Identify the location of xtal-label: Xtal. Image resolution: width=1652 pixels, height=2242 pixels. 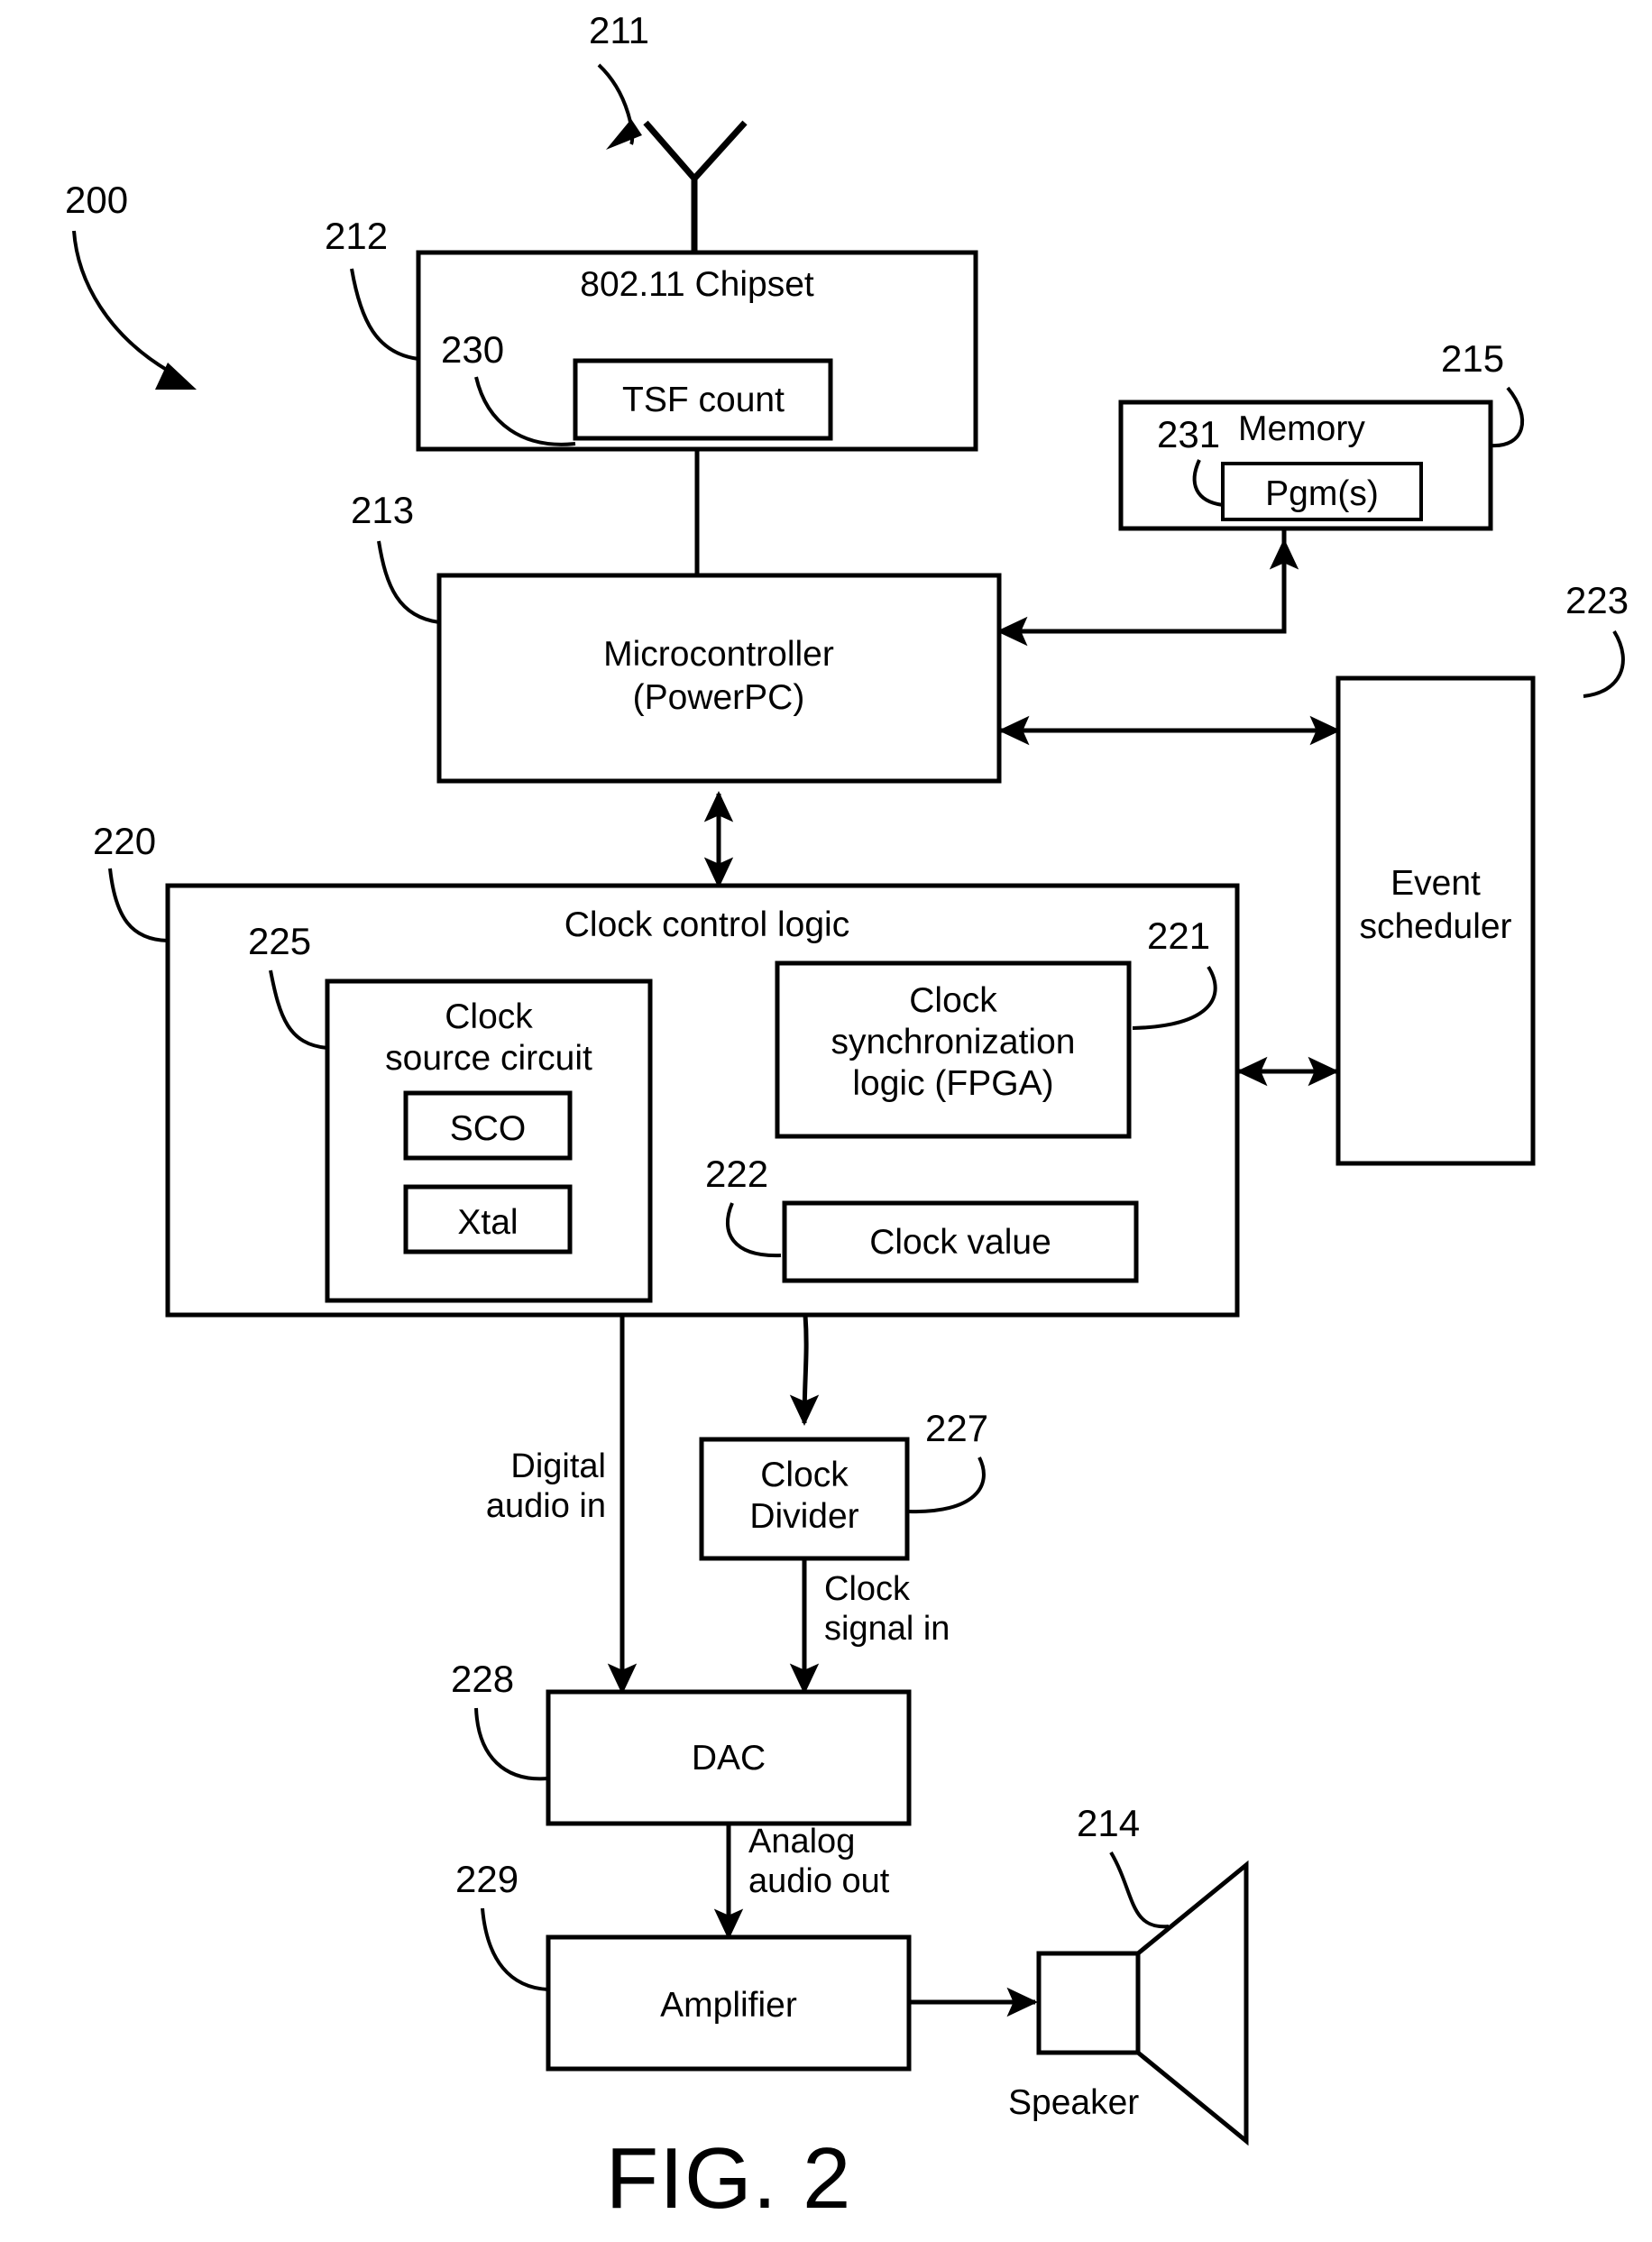
(488, 1222).